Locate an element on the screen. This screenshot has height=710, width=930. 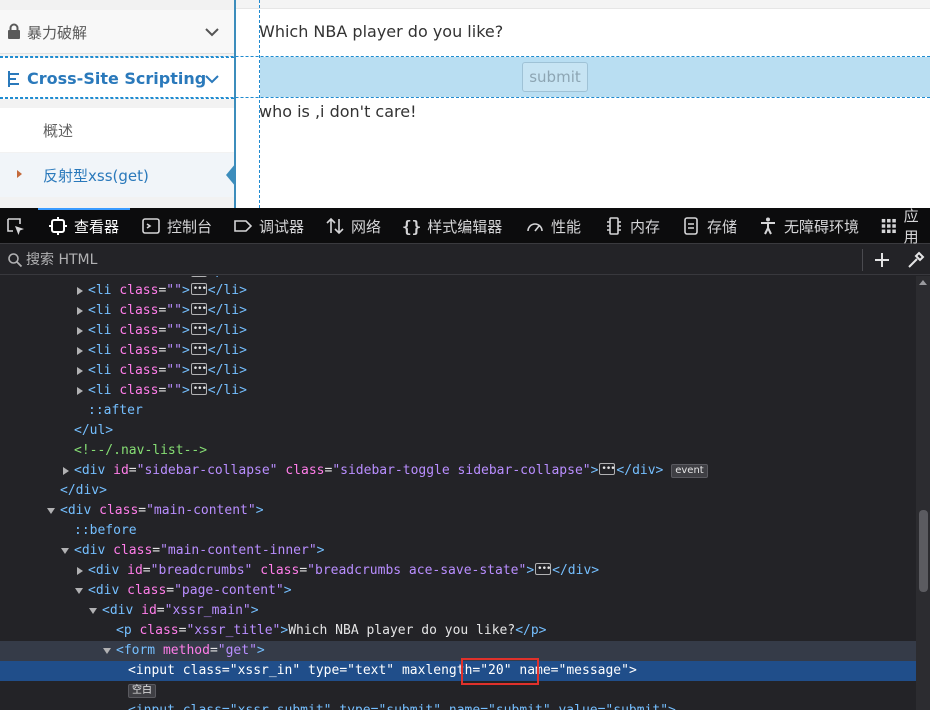
sidebar-item-label: Cross-Site Scripting is located at coordinates (117, 78).